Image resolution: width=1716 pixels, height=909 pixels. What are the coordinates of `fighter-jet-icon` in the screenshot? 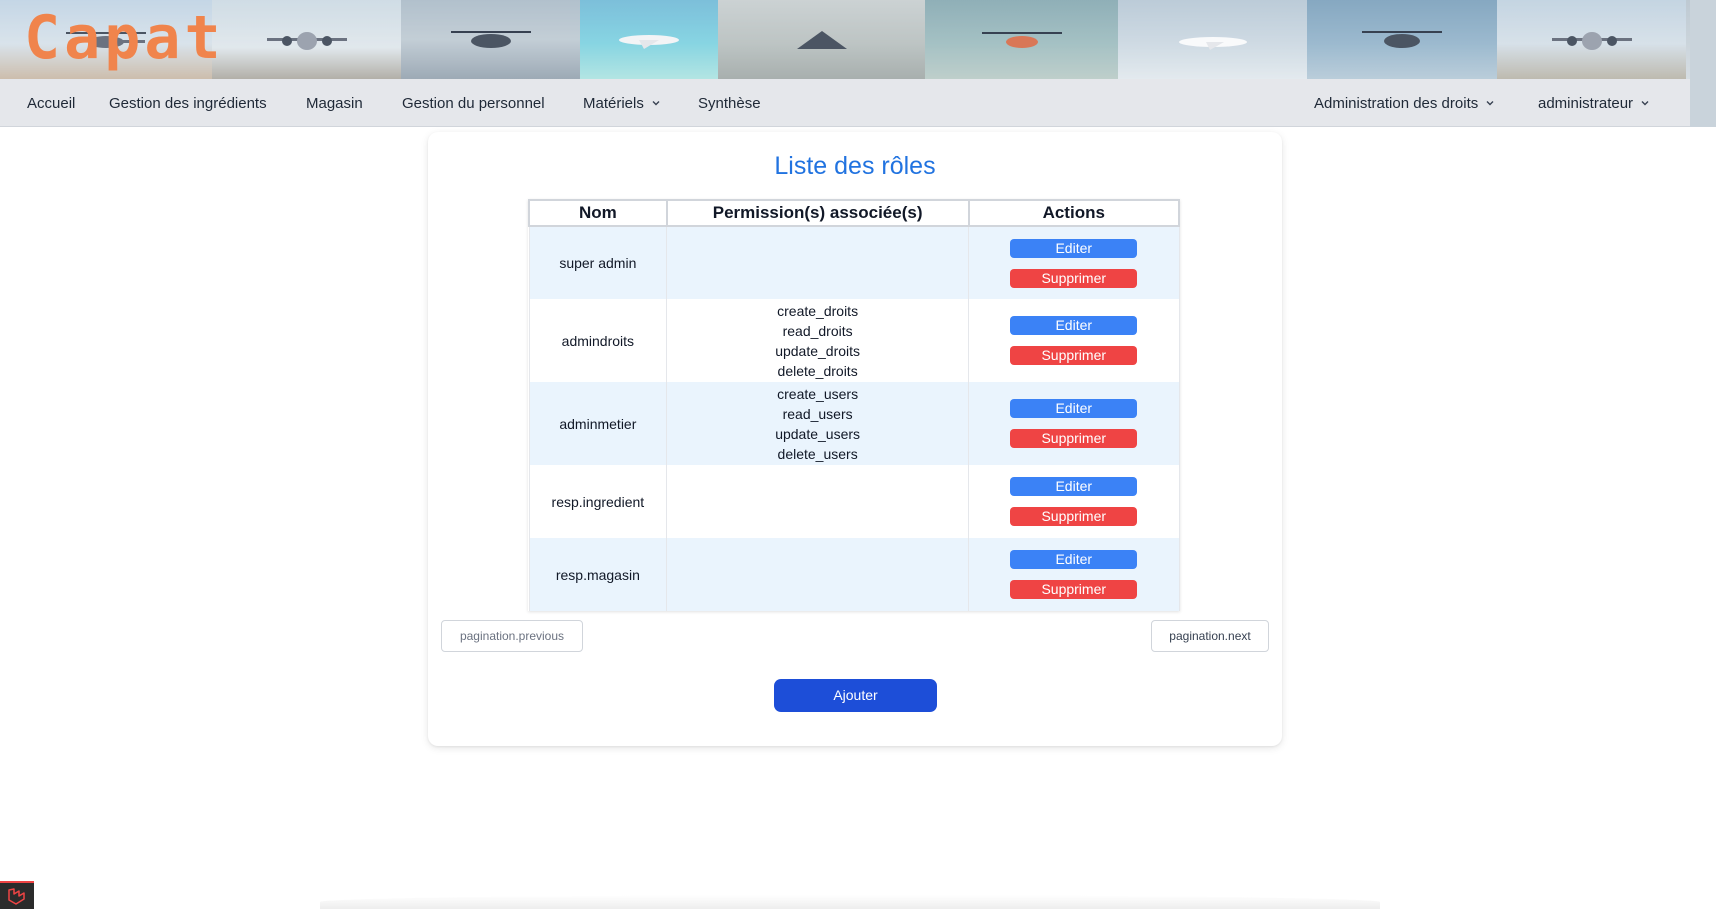 It's located at (821, 39).